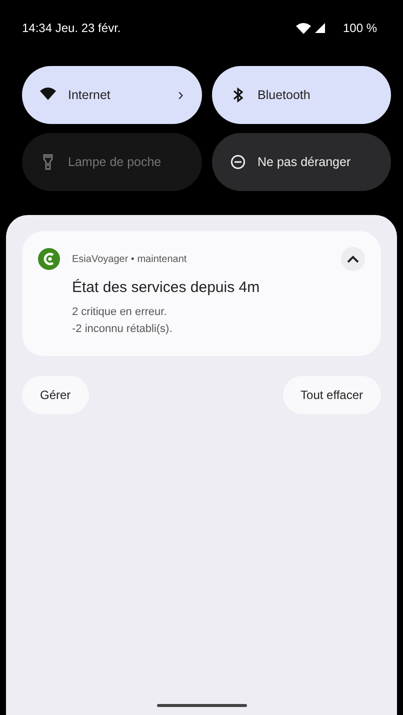 The width and height of the screenshot is (403, 715). What do you see at coordinates (55, 395) in the screenshot?
I see `action-button: Gérer` at bounding box center [55, 395].